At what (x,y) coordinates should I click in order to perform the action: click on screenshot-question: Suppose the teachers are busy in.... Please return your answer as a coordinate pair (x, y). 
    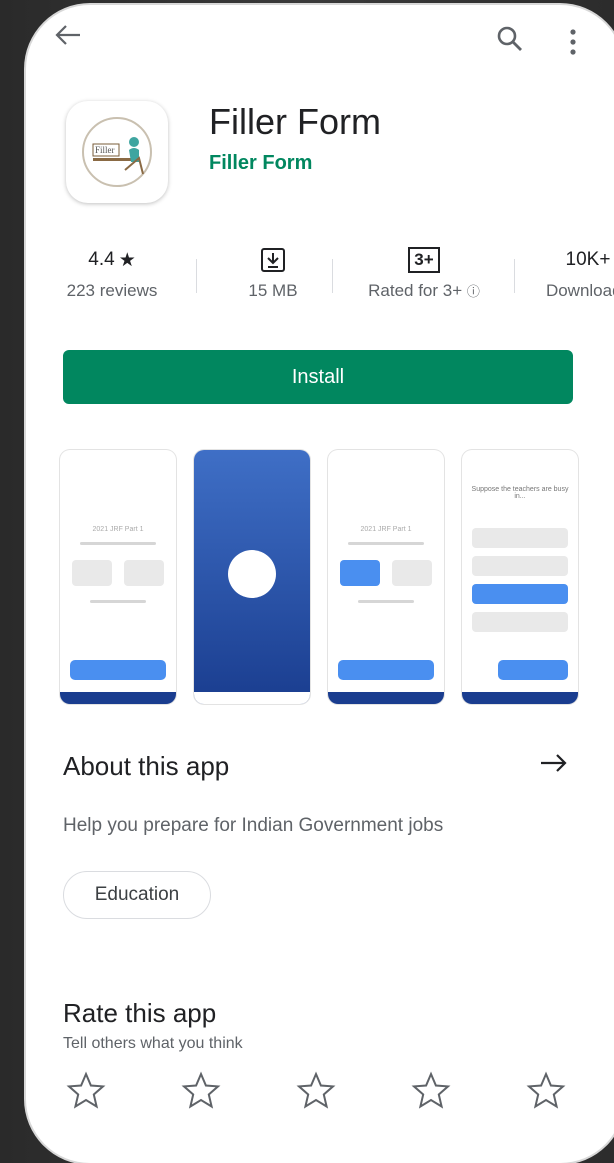
    Looking at the image, I should click on (520, 493).